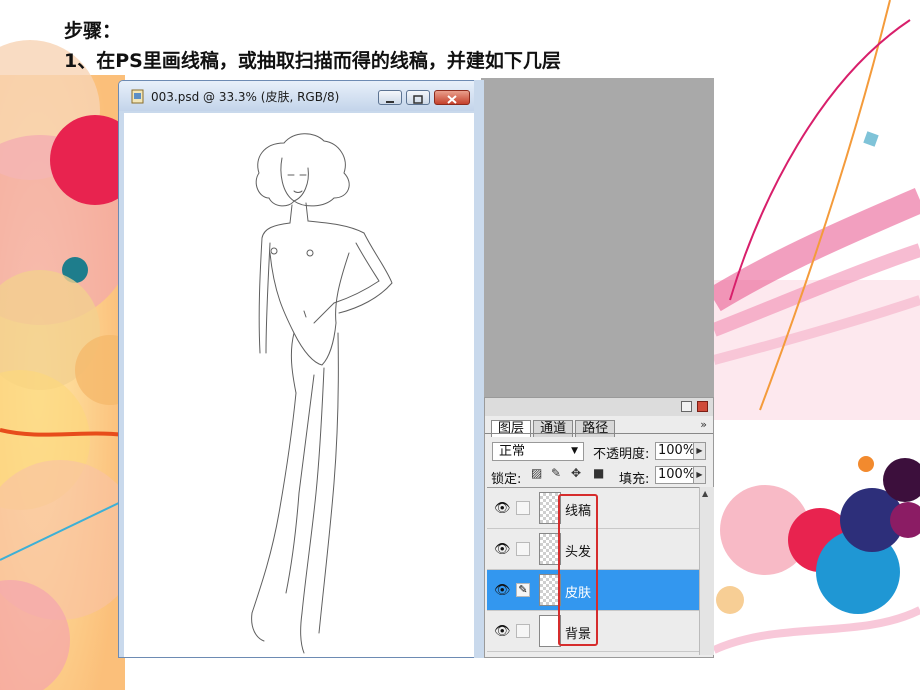  I want to click on brush-icon: ✎, so click(523, 590).